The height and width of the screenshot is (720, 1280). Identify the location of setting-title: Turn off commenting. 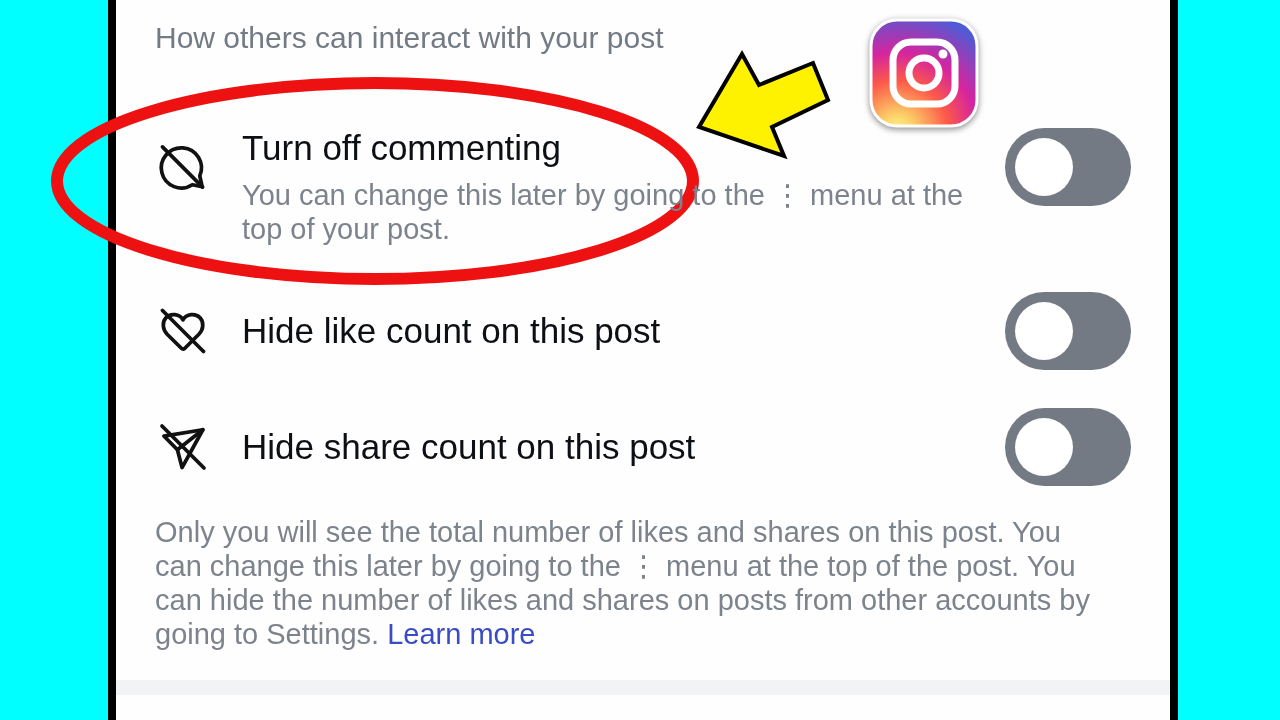
(402, 148).